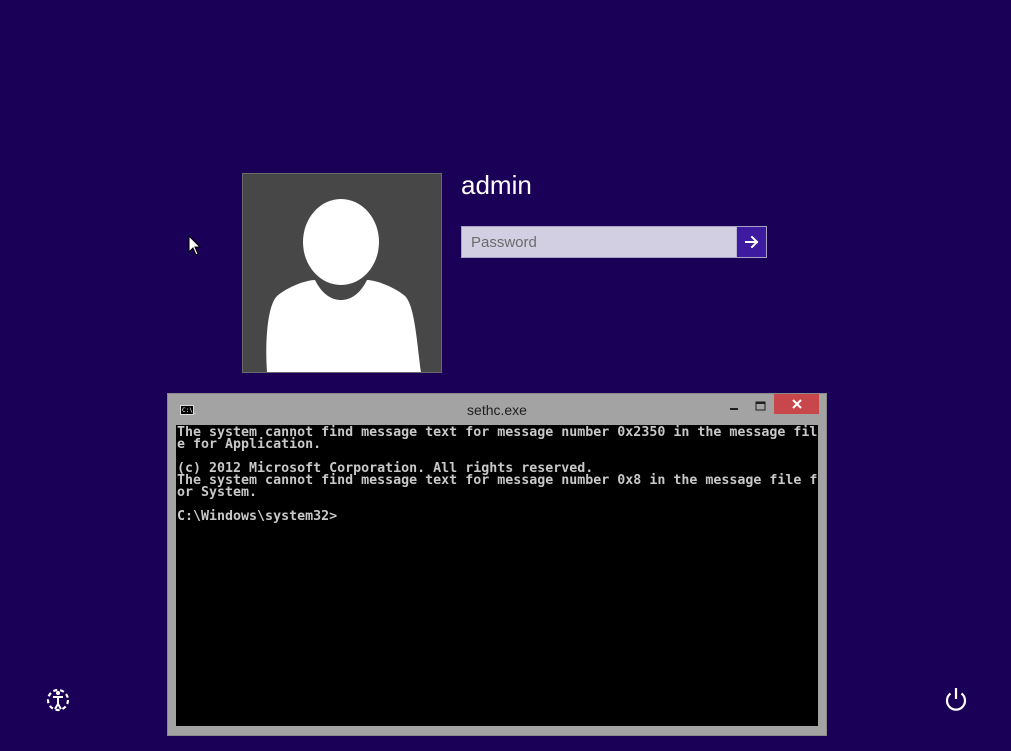  I want to click on maximize-icon, so click(760, 406).